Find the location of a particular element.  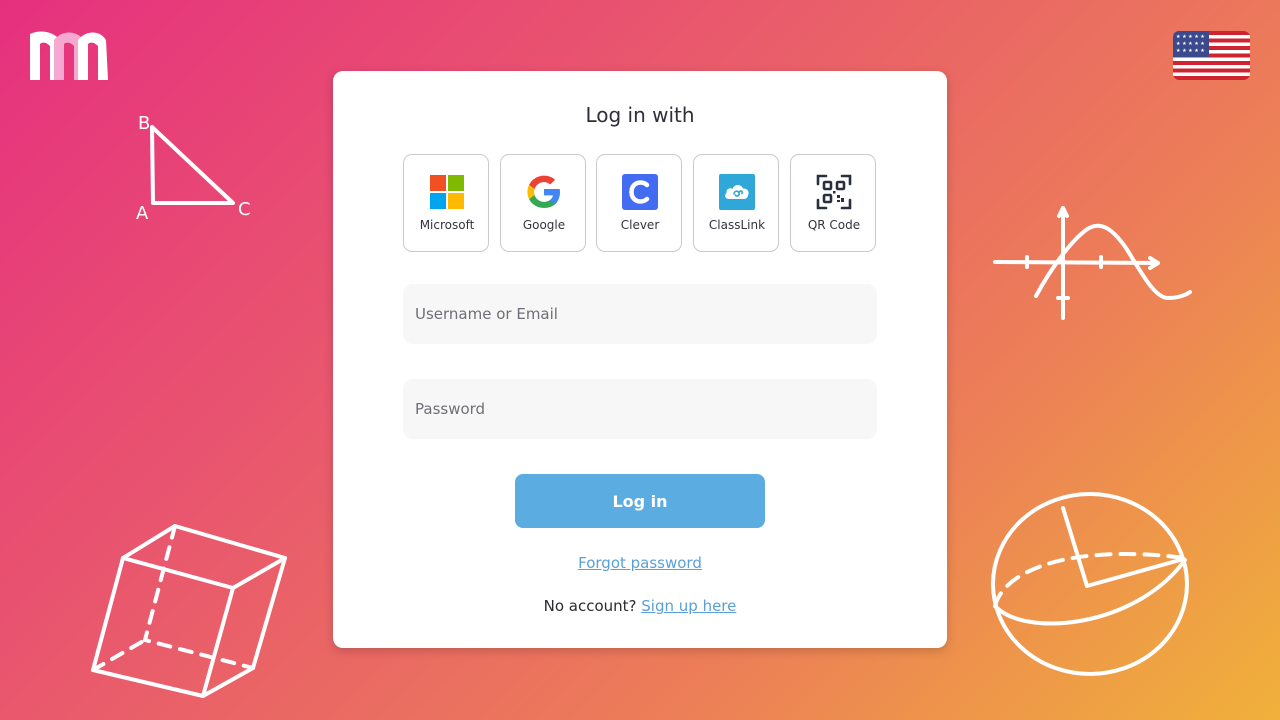

clever-icon is located at coordinates (640, 192).